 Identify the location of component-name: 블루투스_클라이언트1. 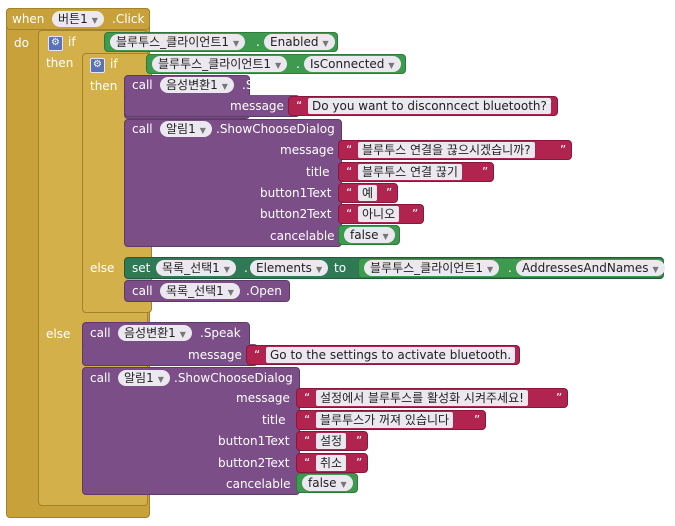
(172, 42).